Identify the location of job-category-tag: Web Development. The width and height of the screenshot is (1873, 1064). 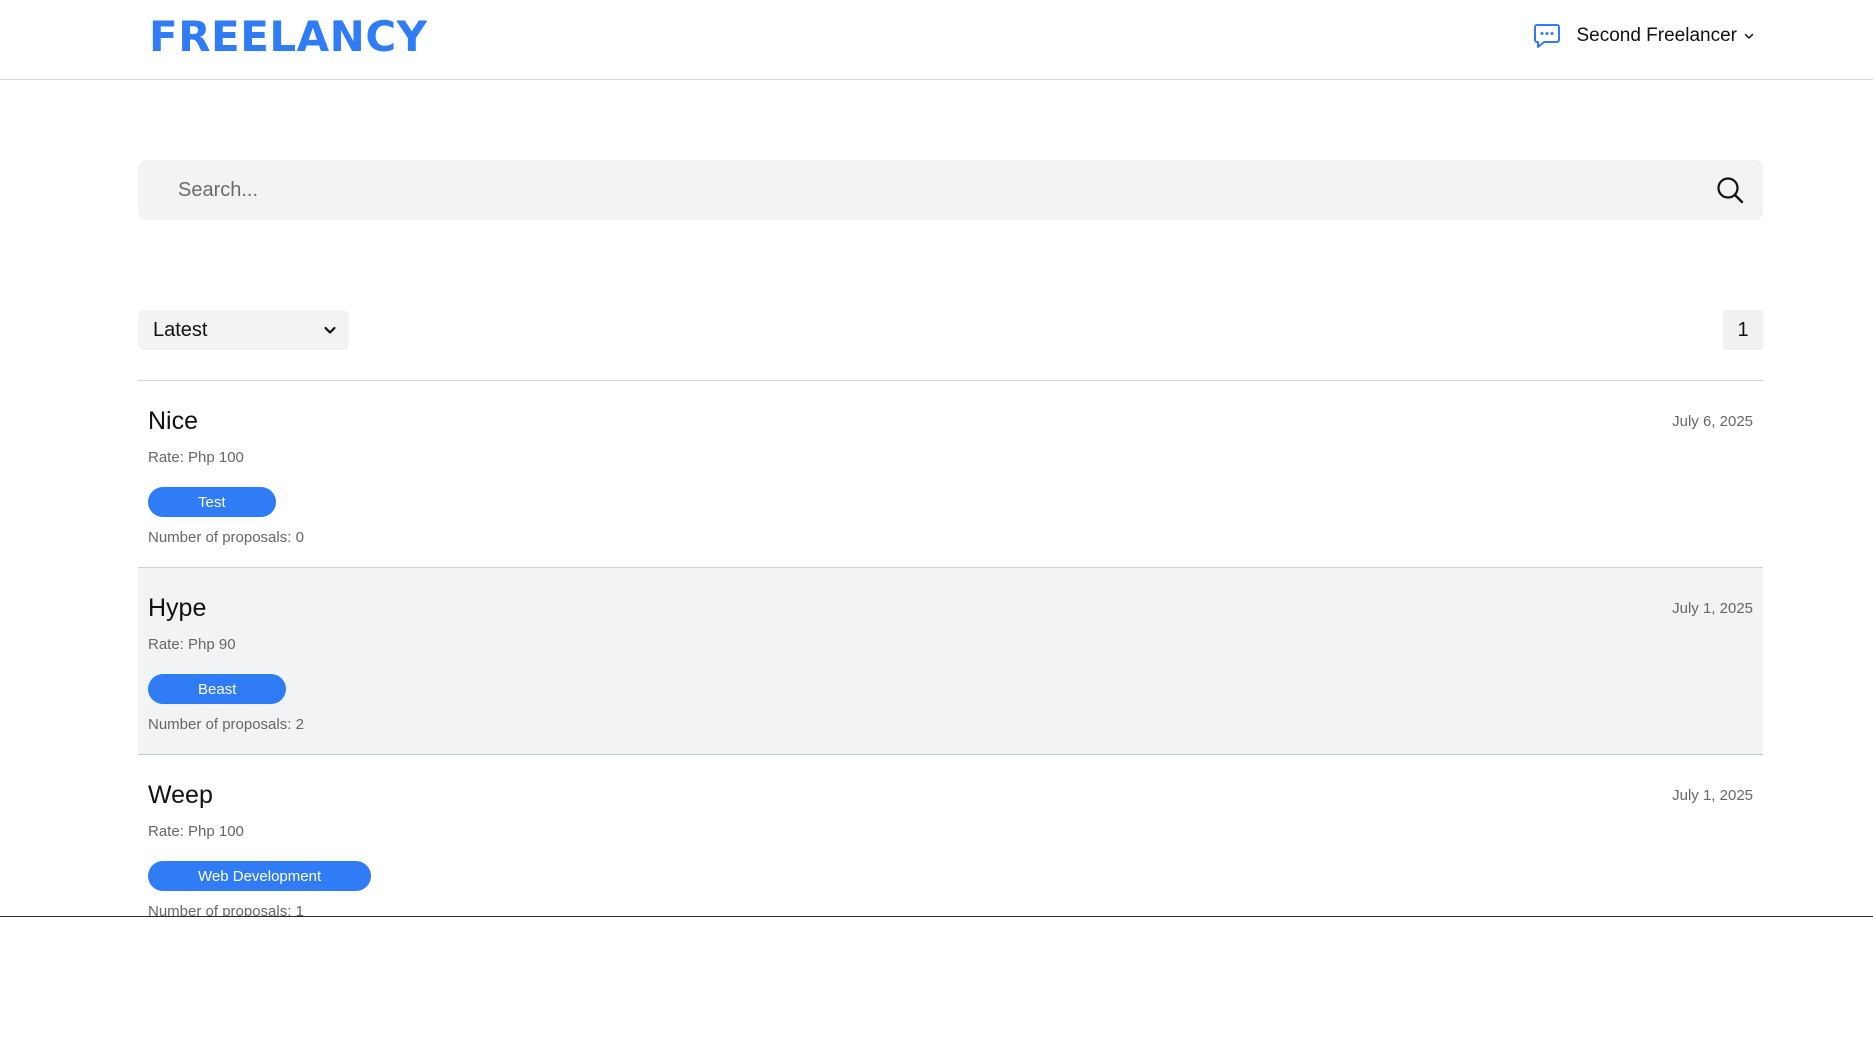
(260, 876).